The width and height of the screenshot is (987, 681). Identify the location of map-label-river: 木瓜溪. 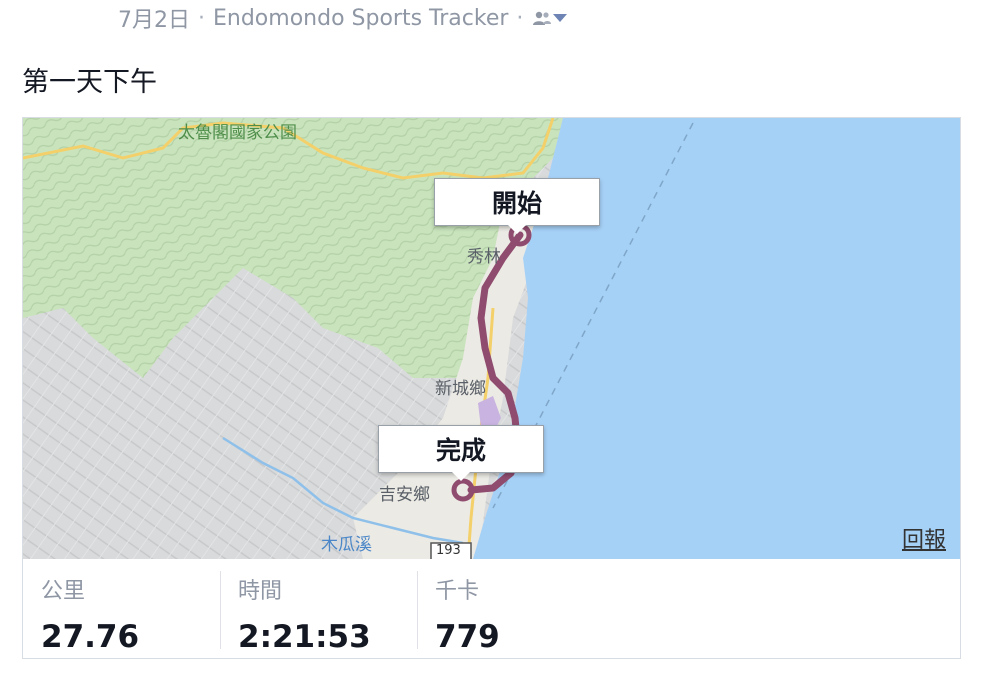
(346, 545).